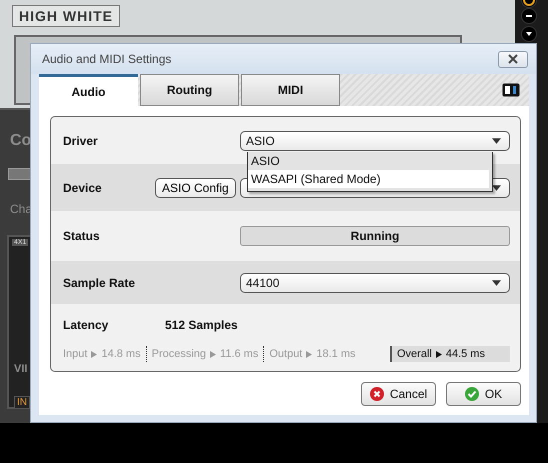 The width and height of the screenshot is (548, 463). What do you see at coordinates (99, 283) in the screenshot?
I see `field-label: Sample Rate` at bounding box center [99, 283].